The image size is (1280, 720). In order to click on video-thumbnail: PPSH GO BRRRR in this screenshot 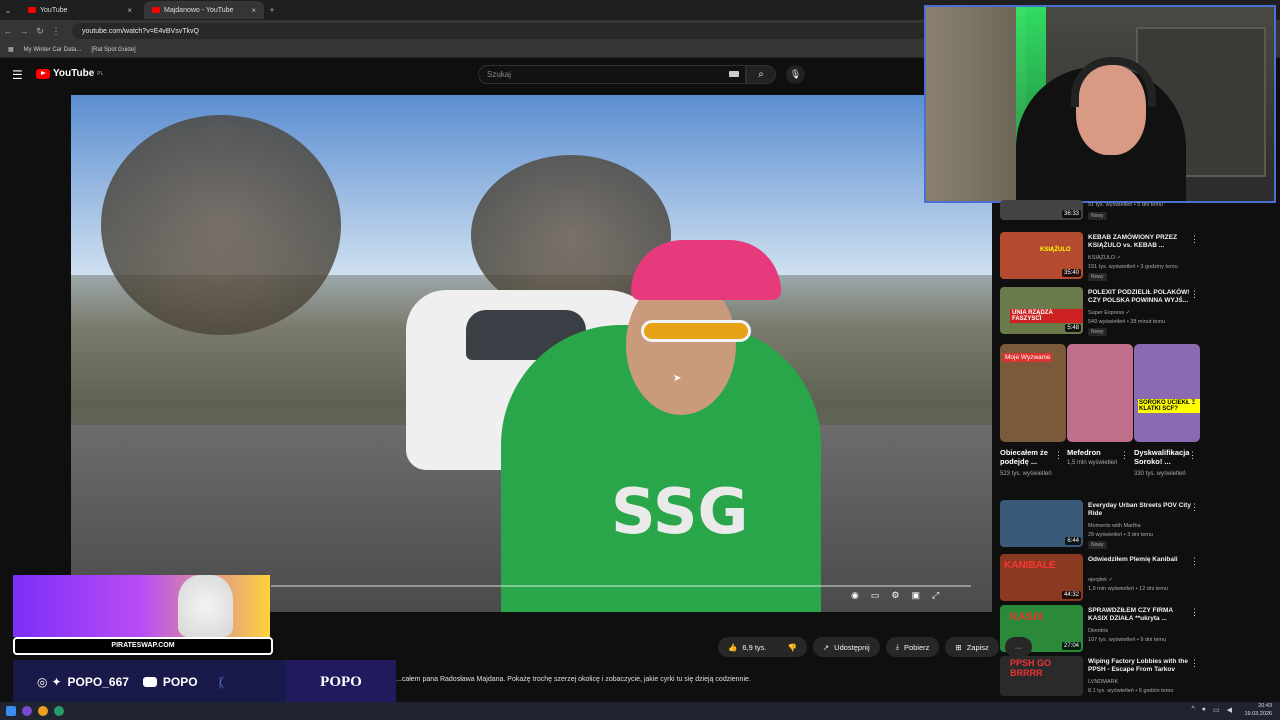, I will do `click(1041, 676)`.